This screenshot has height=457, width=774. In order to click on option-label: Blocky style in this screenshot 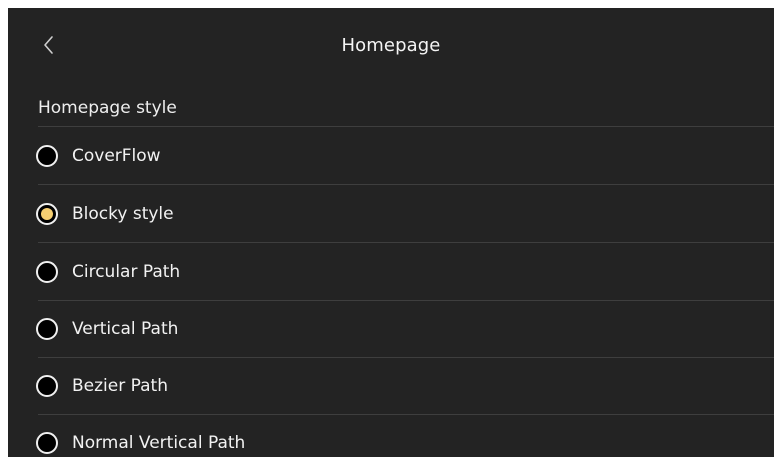, I will do `click(123, 214)`.